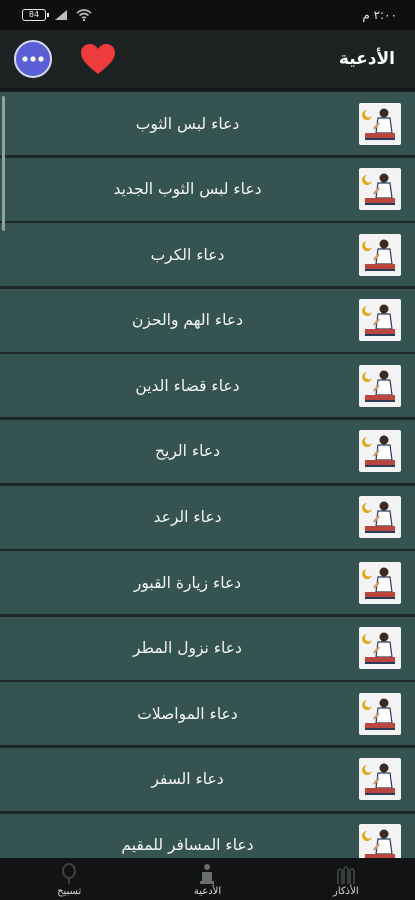 This screenshot has width=415, height=900. I want to click on list-item: دعاء المسافر للمقيم, so click(207, 835).